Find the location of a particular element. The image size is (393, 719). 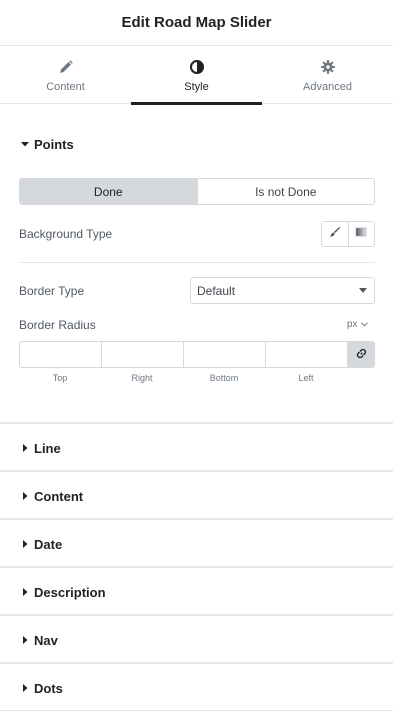

border-radius-fields is located at coordinates (197, 354).